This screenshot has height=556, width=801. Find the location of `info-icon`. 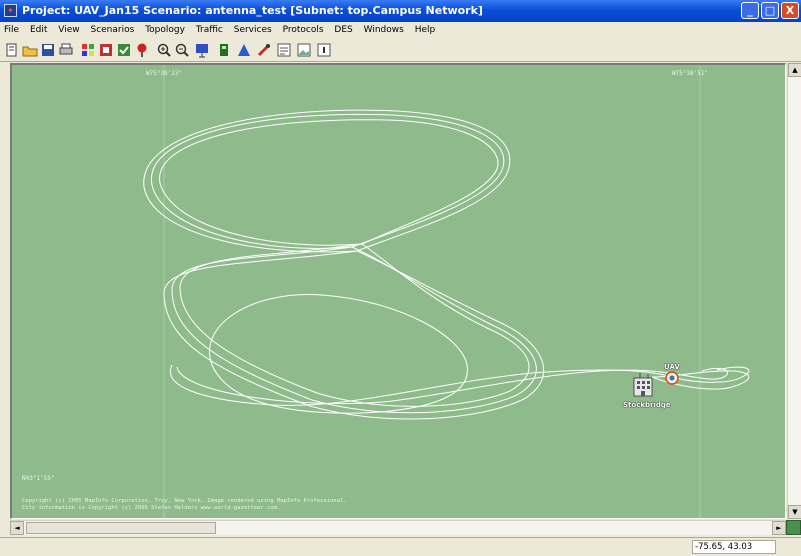

info-icon is located at coordinates (324, 50).